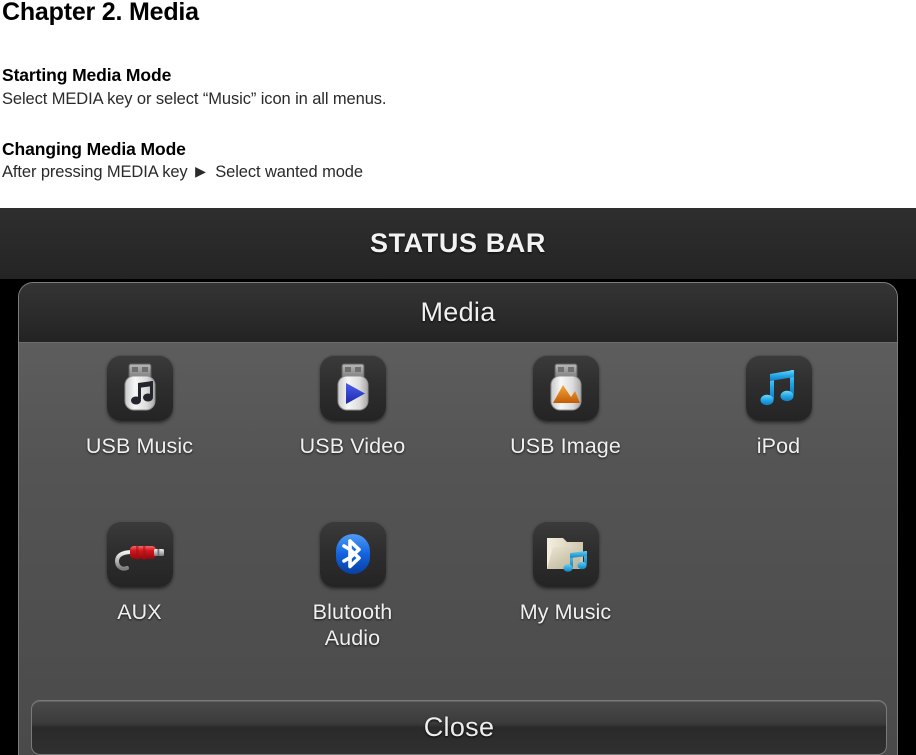 This screenshot has width=916, height=755. Describe the element at coordinates (139, 612) in the screenshot. I see `media-item-label: AUX` at that location.